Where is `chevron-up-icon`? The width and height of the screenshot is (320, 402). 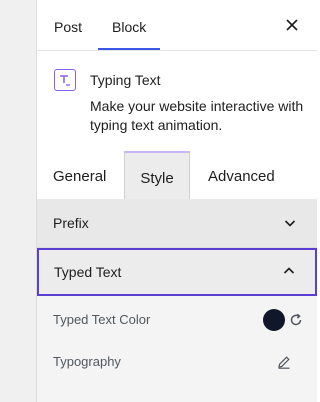 chevron-up-icon is located at coordinates (289, 270).